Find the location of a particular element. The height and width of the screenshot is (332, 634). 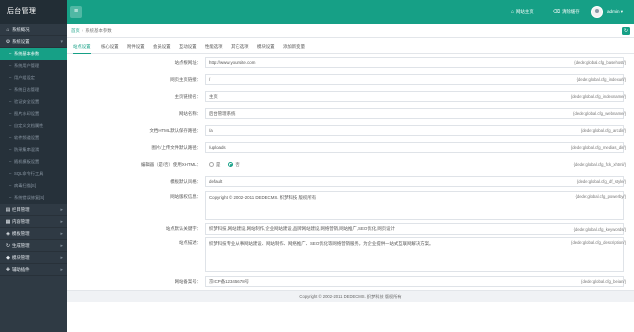

setting-label: 主页链接名： is located at coordinates (187, 96).